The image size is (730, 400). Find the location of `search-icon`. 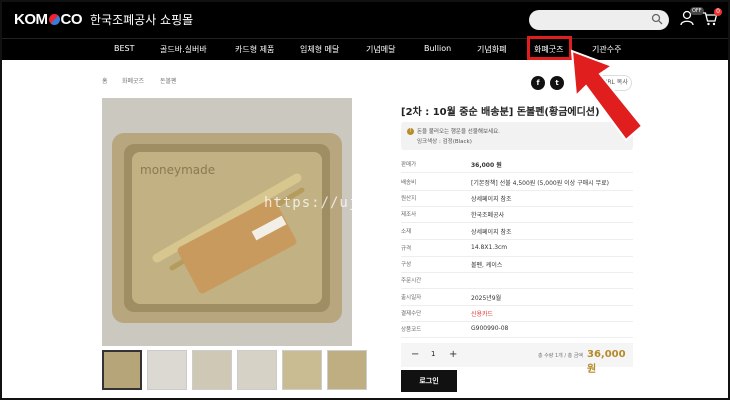

search-icon is located at coordinates (657, 19).